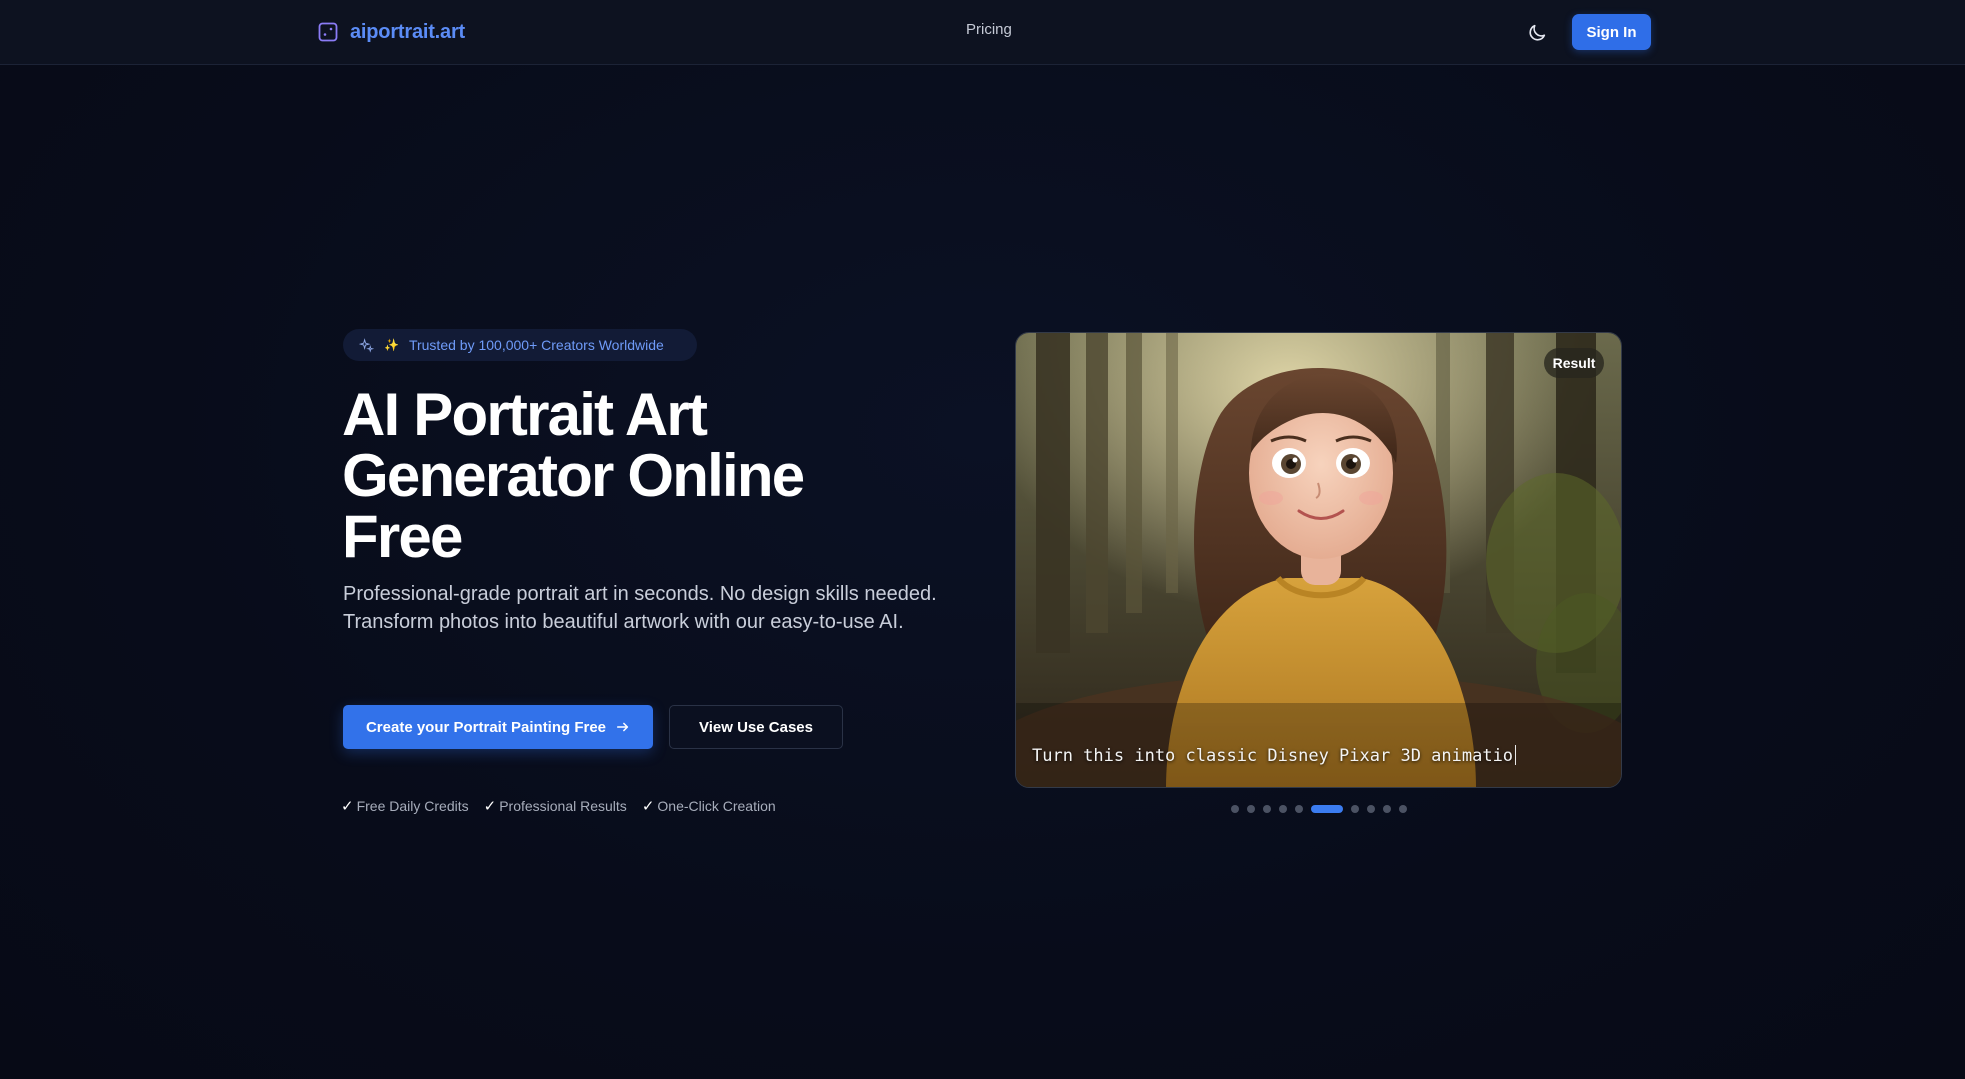  I want to click on arrow-right-icon, so click(622, 727).